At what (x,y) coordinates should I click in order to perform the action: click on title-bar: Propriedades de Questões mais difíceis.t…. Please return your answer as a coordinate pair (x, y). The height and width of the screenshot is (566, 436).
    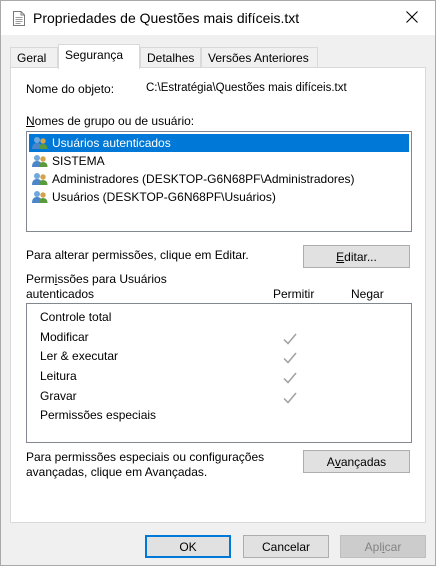
    Looking at the image, I should click on (218, 18).